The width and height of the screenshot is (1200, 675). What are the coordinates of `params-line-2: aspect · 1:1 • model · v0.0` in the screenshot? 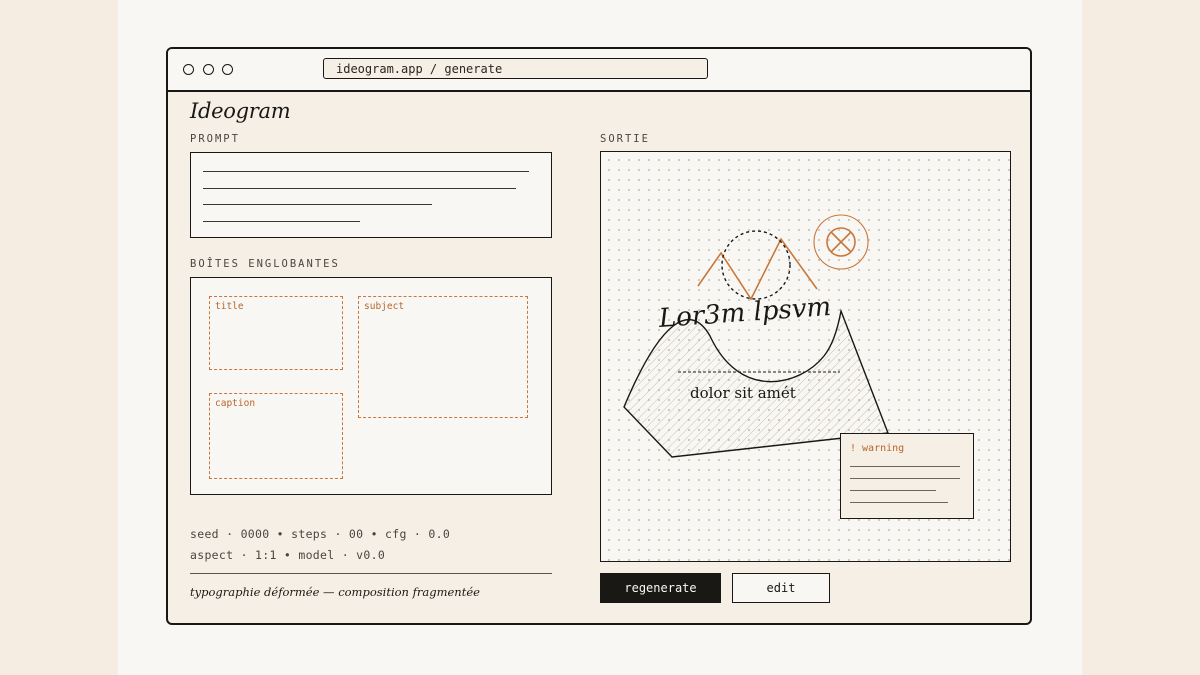 It's located at (288, 555).